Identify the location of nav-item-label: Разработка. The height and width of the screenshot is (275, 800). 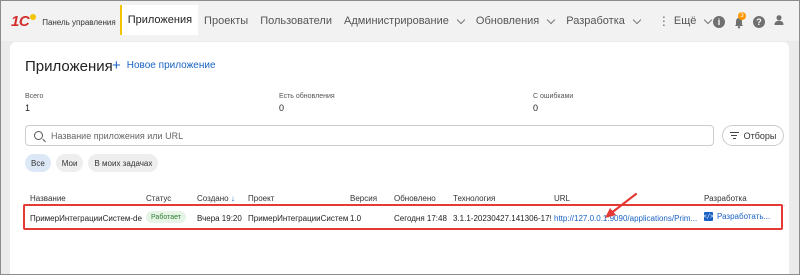
(595, 21).